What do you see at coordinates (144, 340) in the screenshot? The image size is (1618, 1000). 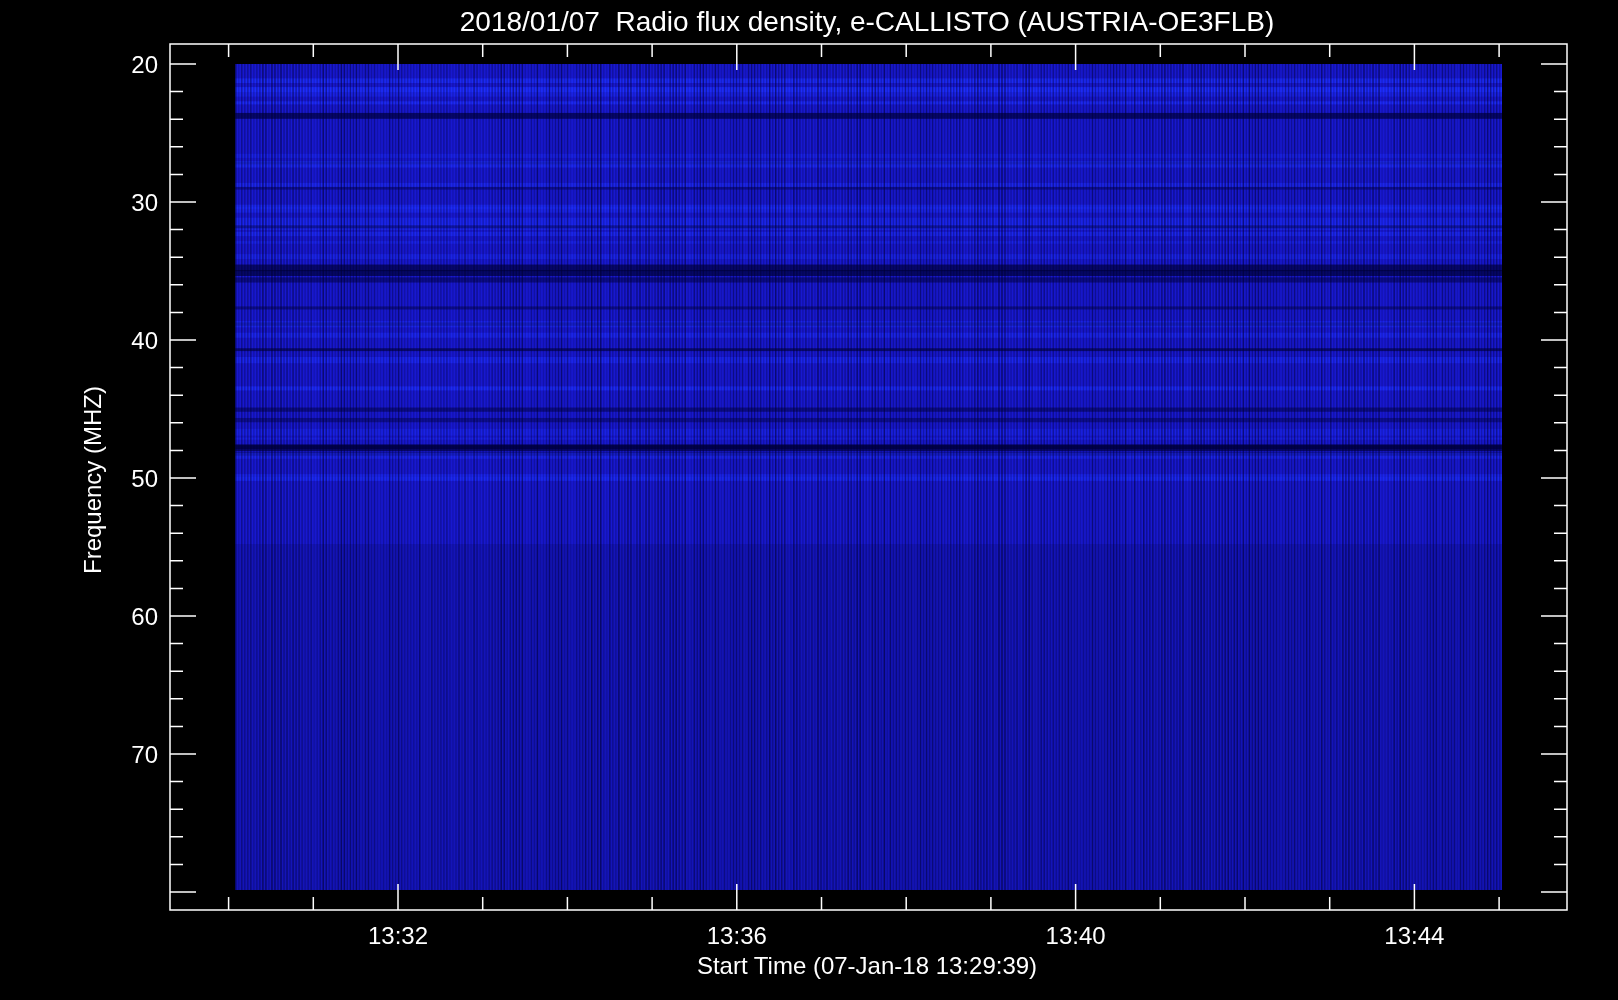 I see `y-tick-label: 40` at bounding box center [144, 340].